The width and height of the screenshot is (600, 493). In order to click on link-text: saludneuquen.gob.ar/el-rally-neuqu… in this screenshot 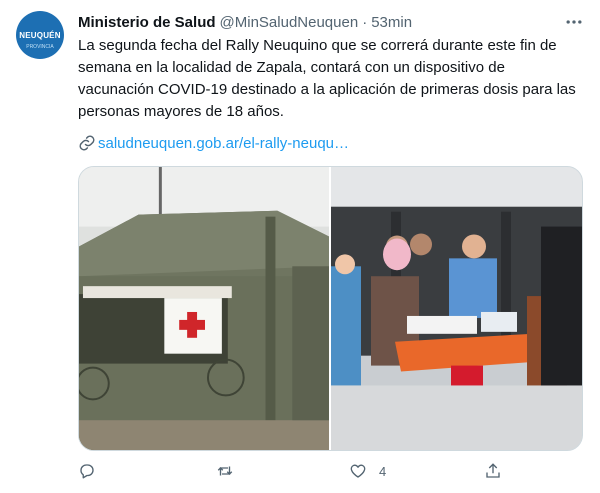, I will do `click(223, 143)`.